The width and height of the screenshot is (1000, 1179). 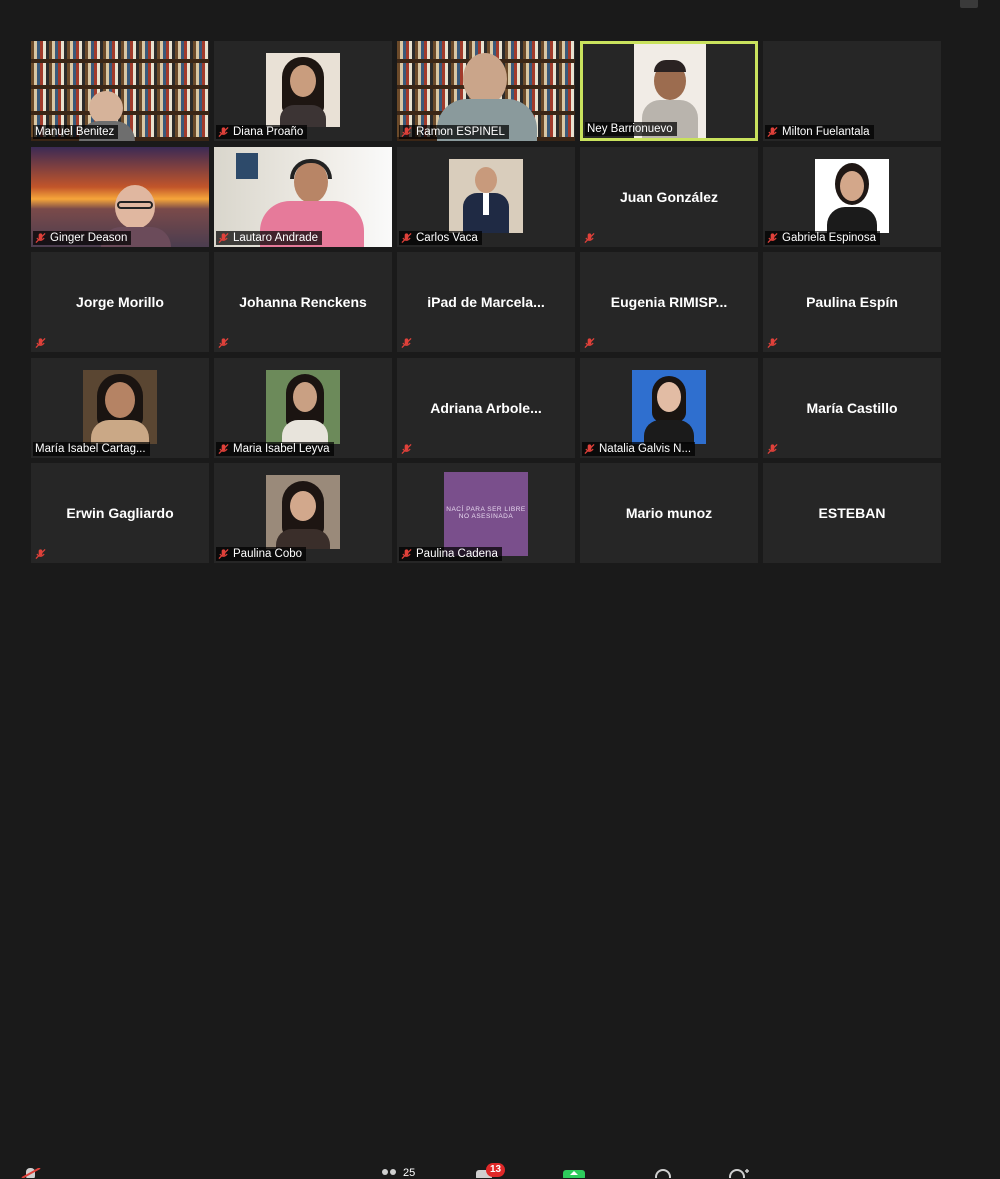 I want to click on participant-tile: Johanna Renckens, so click(x=303, y=302).